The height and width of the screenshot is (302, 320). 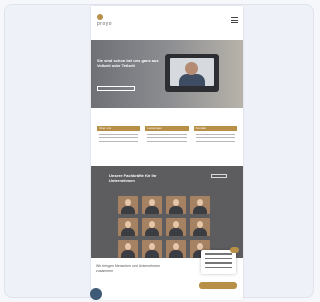 What do you see at coordinates (100, 17) in the screenshot?
I see `logo-mark-icon` at bounding box center [100, 17].